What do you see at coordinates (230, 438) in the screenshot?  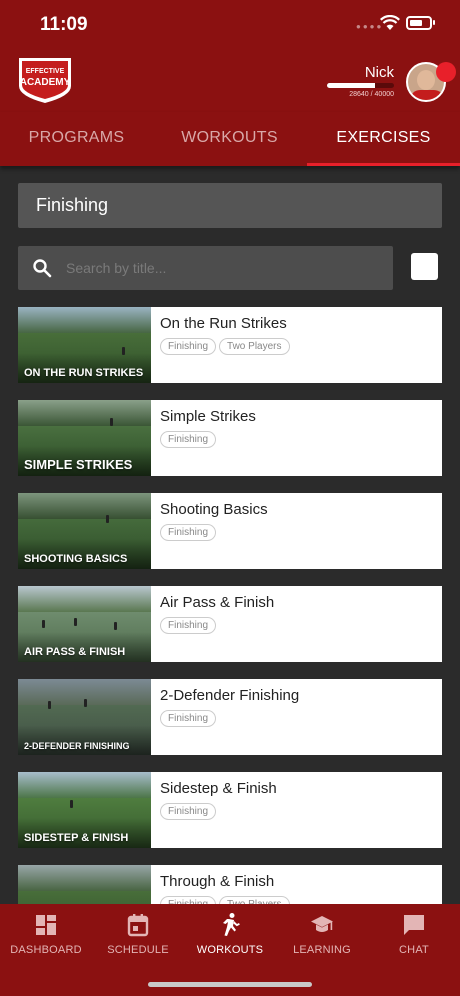 I see `exercise-card: SIMPLE STRIKES Simple Strikes Finishing` at bounding box center [230, 438].